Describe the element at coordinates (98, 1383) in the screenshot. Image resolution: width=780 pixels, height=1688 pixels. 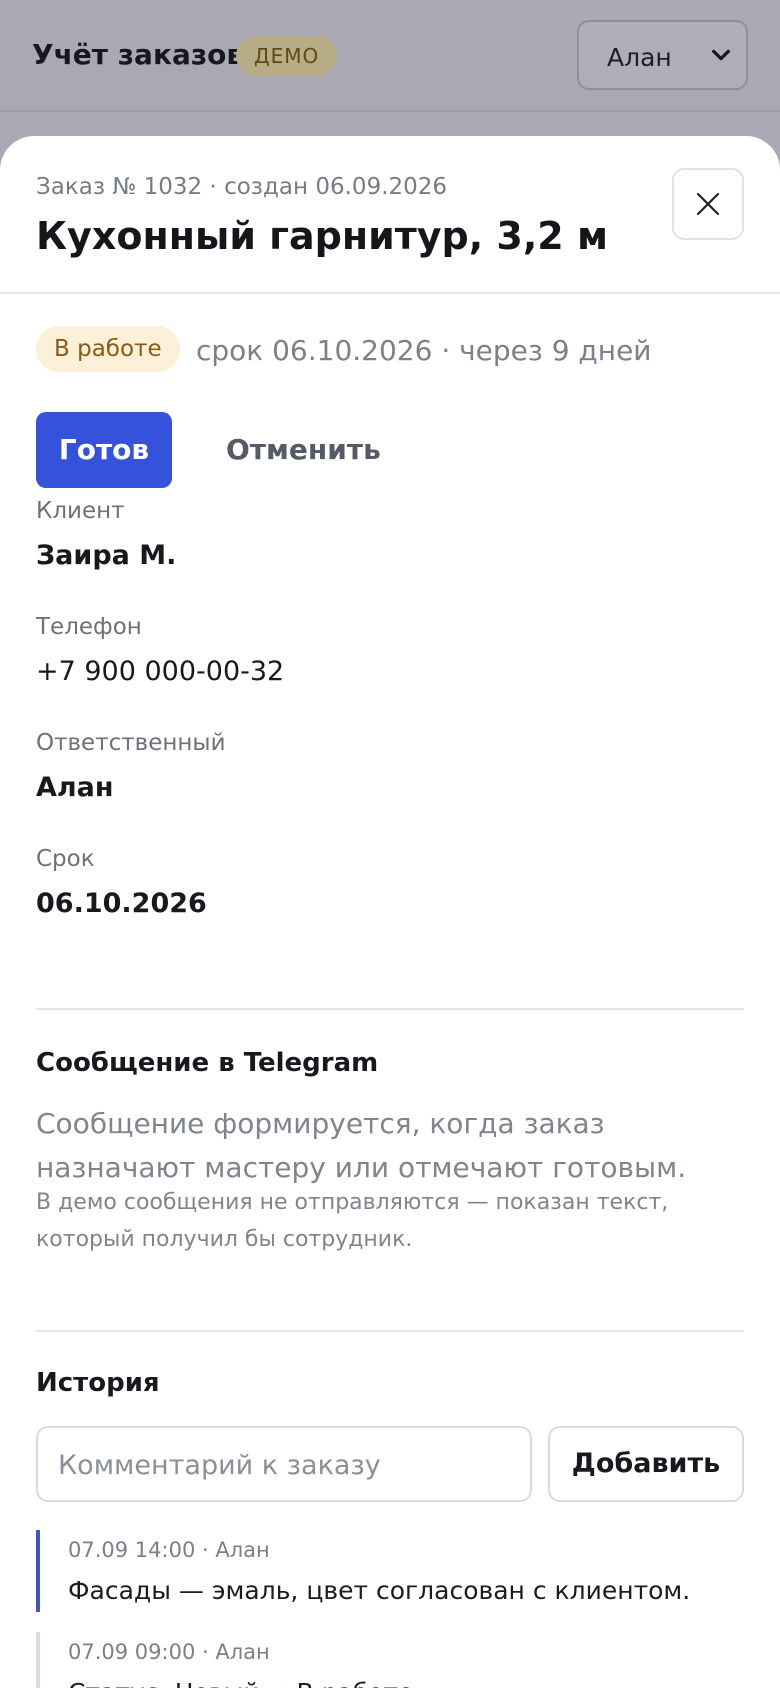
I see `history-title: История` at that location.